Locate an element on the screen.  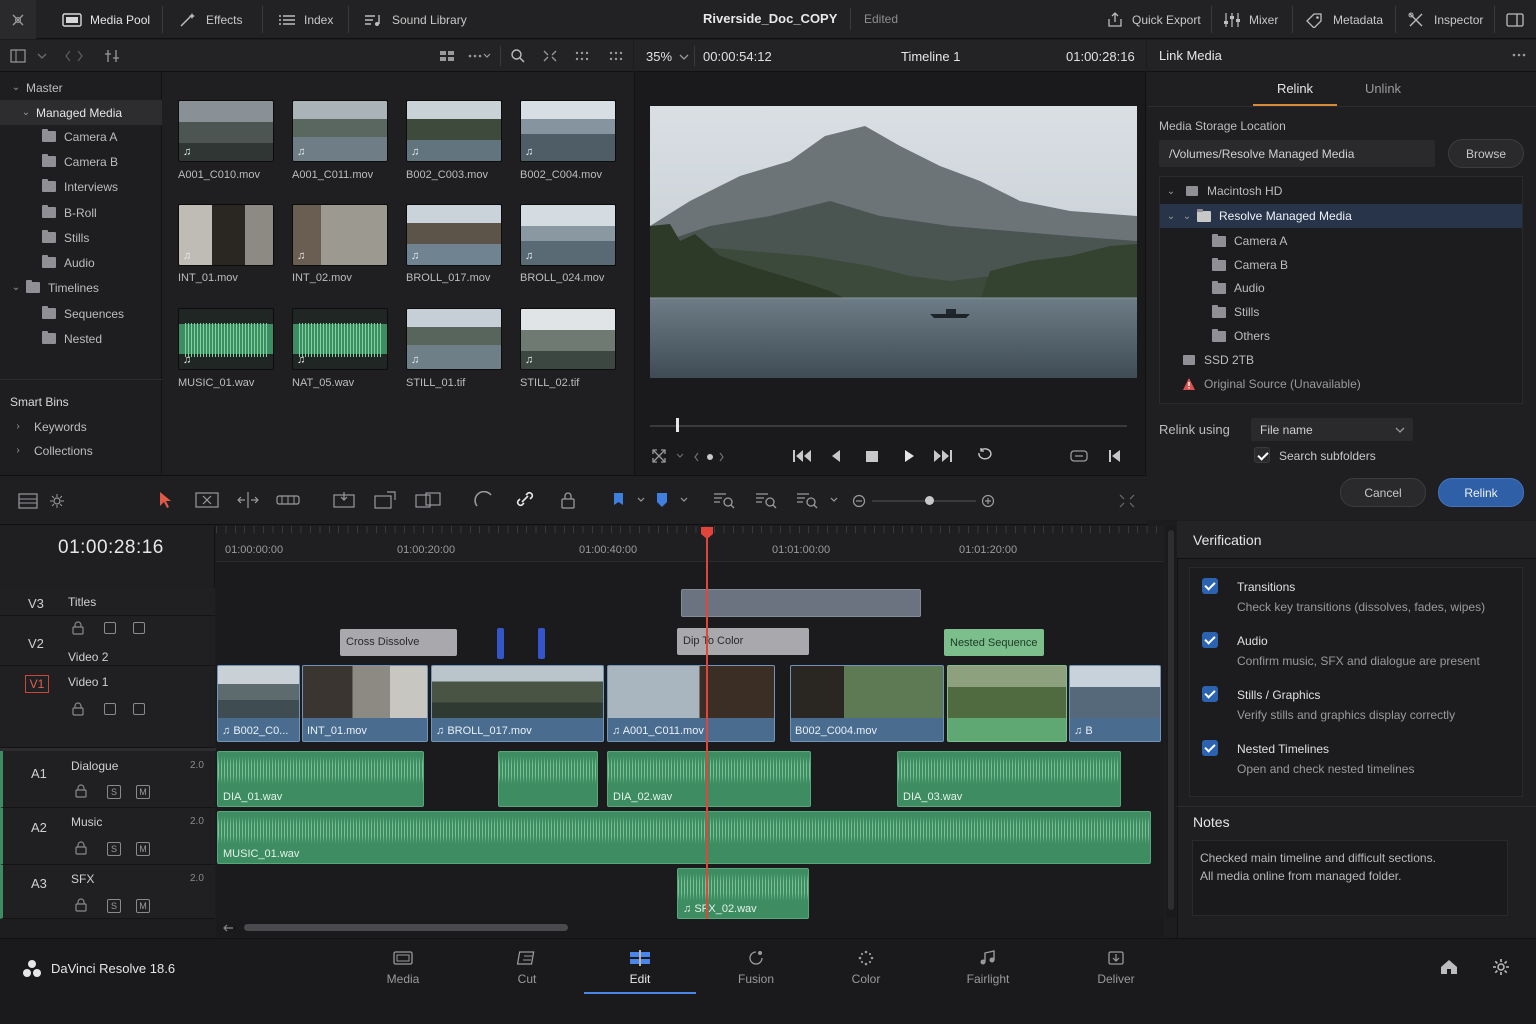
previous-edit-icon is located at coordinates (1115, 456).